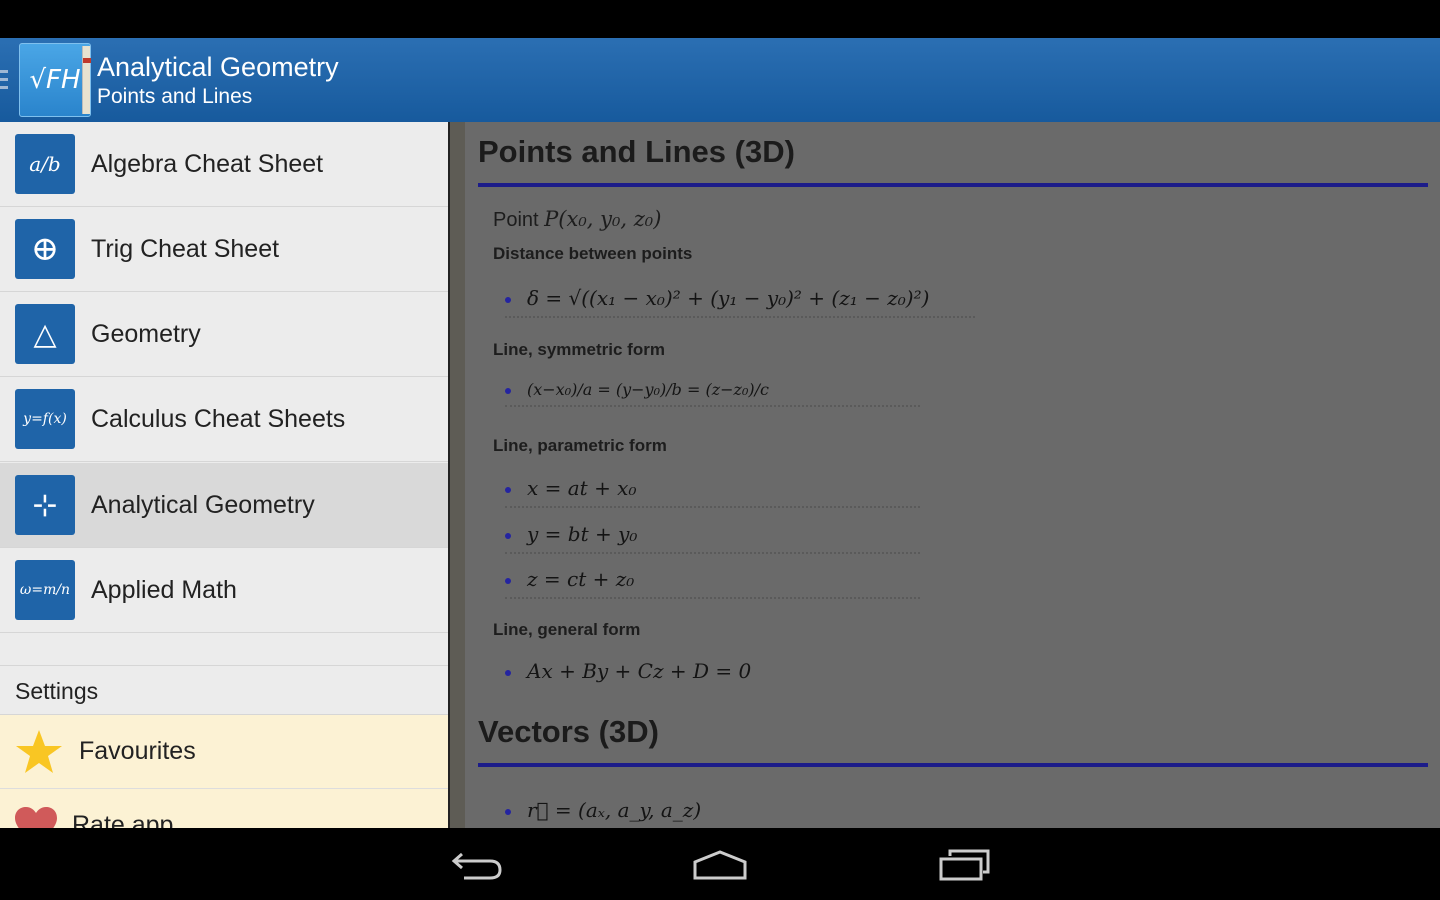 The width and height of the screenshot is (1440, 900). I want to click on drawer-item-label: Applied Math, so click(164, 589).